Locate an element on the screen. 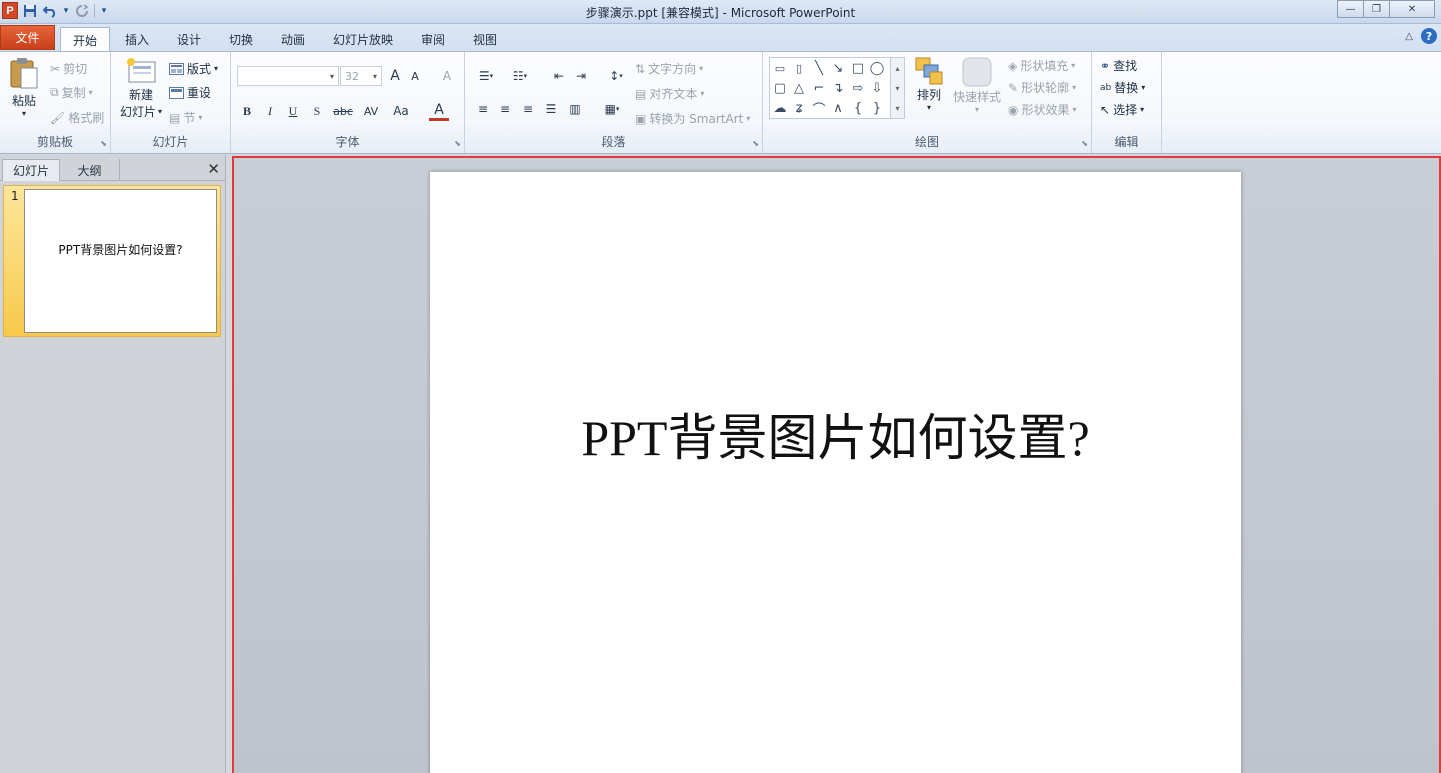  cloud-shape-icon: ☁ is located at coordinates (780, 108).